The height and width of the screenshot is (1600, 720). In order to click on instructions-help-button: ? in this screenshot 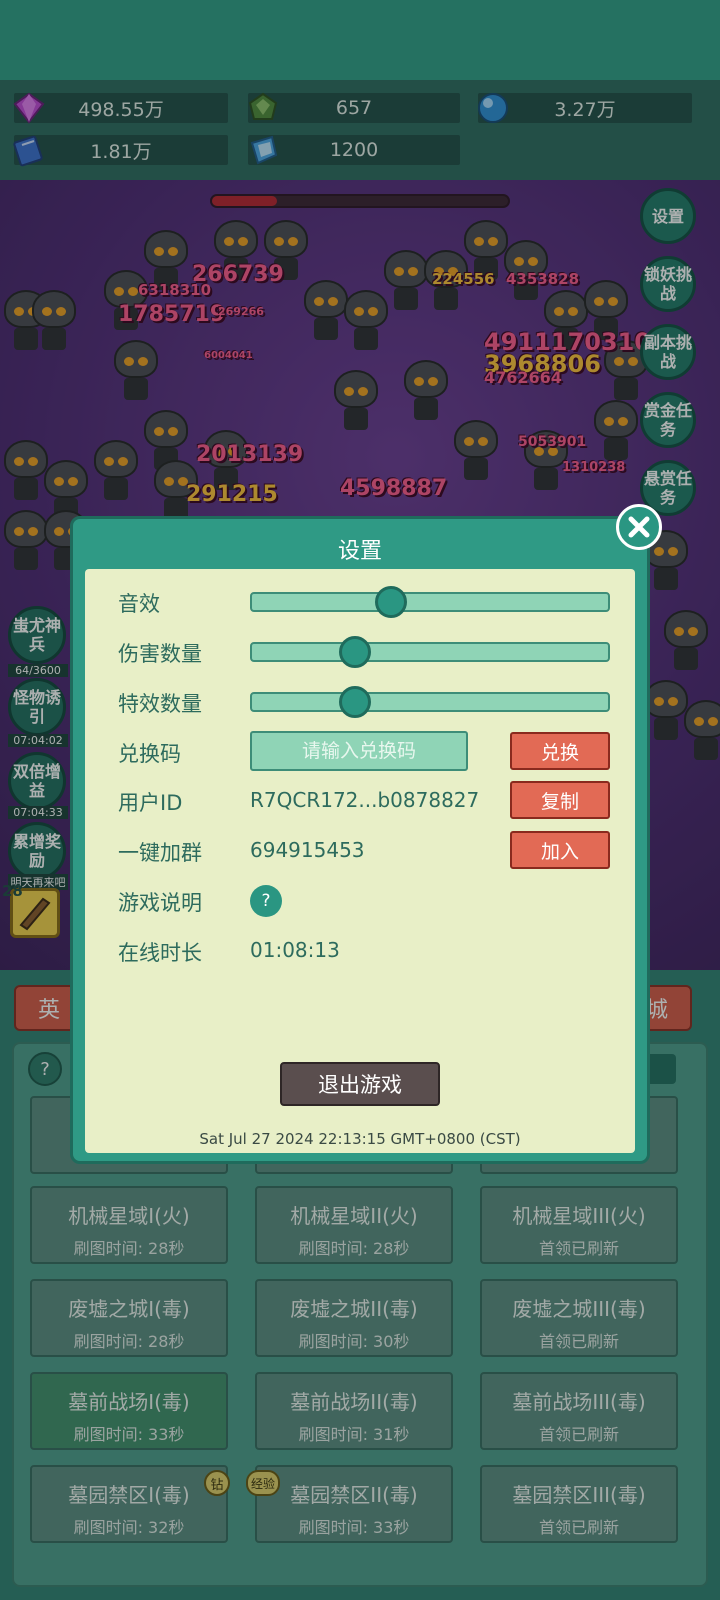, I will do `click(266, 901)`.